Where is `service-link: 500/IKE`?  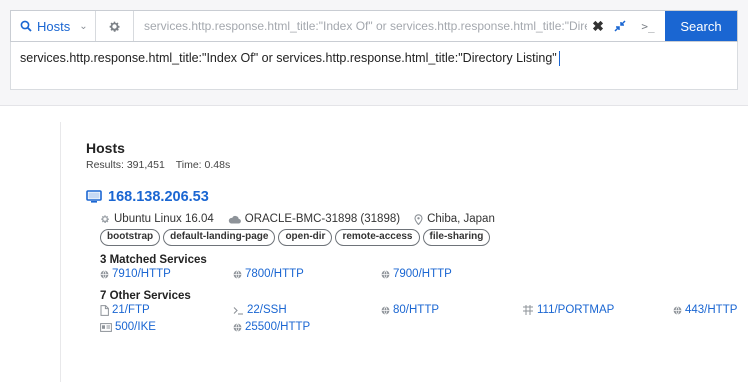 service-link: 500/IKE is located at coordinates (128, 327).